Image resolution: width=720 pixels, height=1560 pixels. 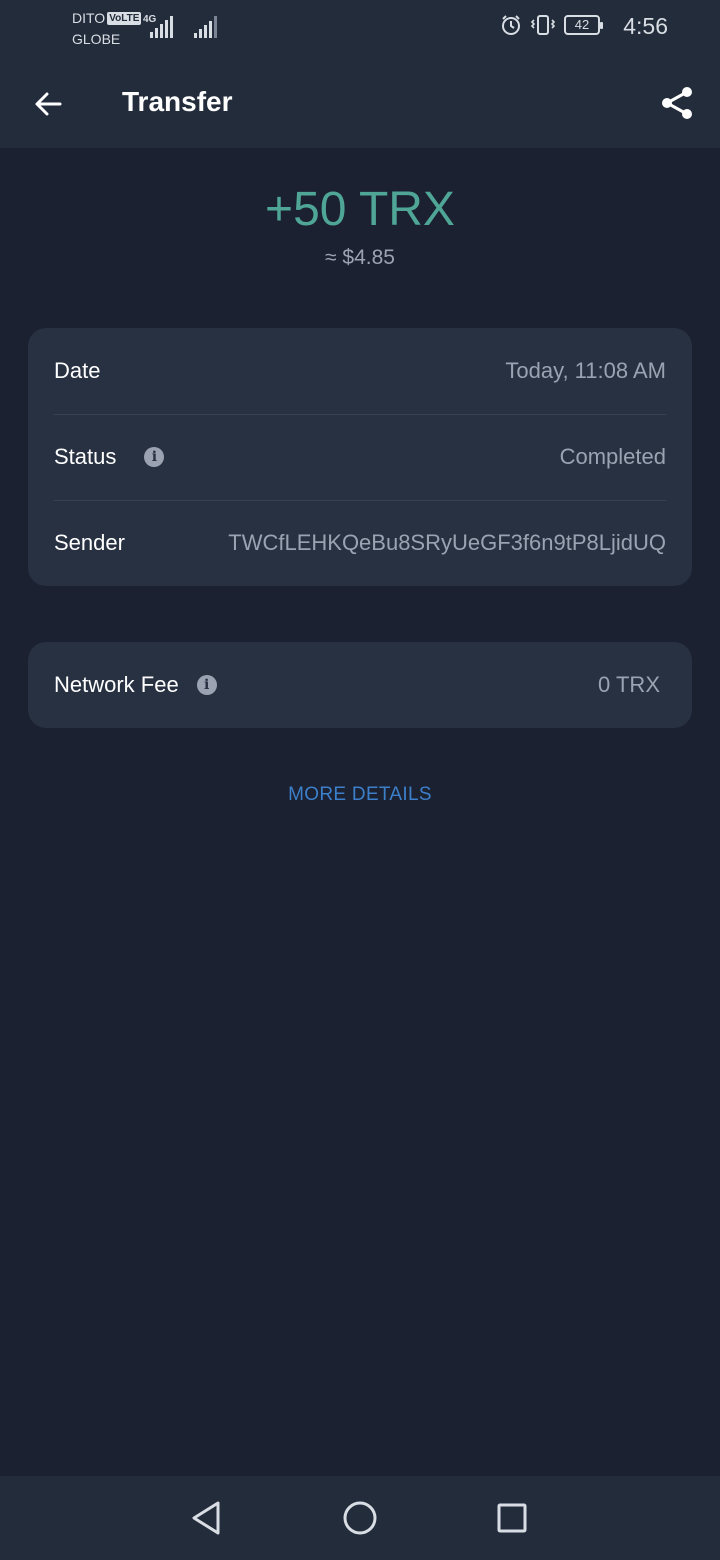 I want to click on date-label: Date, so click(x=77, y=370).